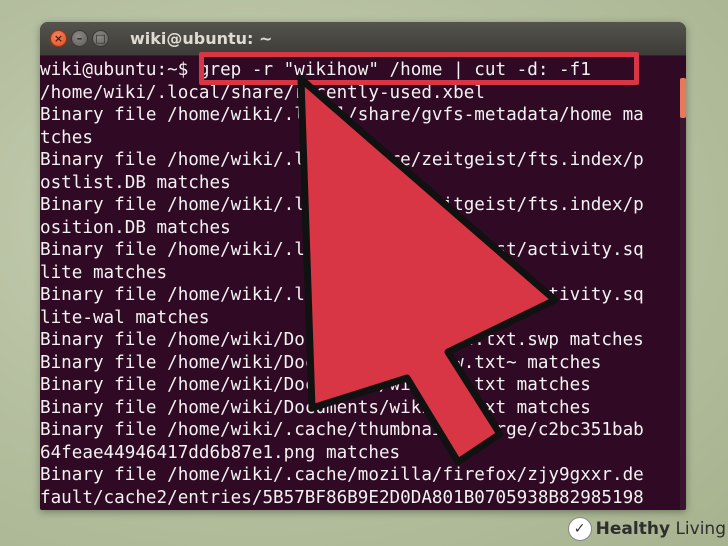 The image size is (728, 546). I want to click on close-icon: ×, so click(58, 38).